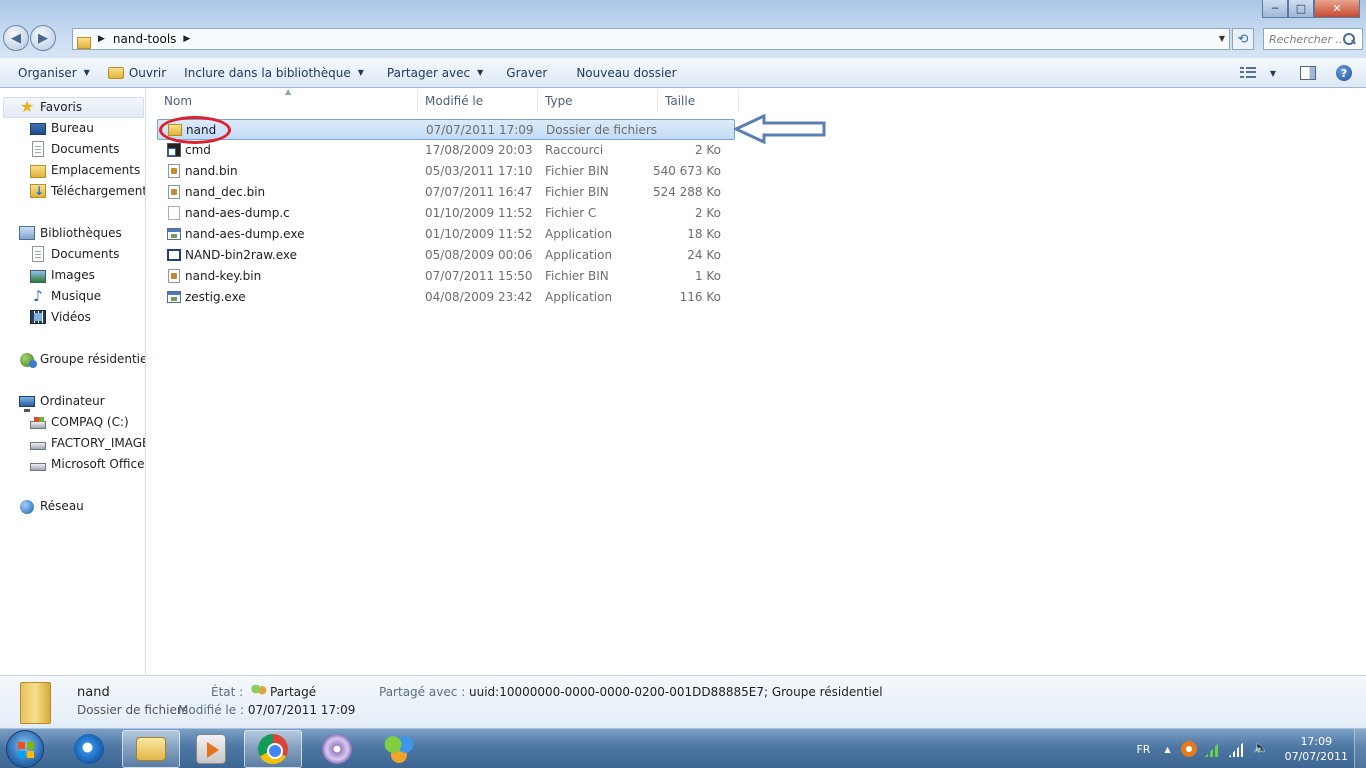  What do you see at coordinates (61, 107) in the screenshot?
I see `sidebar-item-label: Favoris` at bounding box center [61, 107].